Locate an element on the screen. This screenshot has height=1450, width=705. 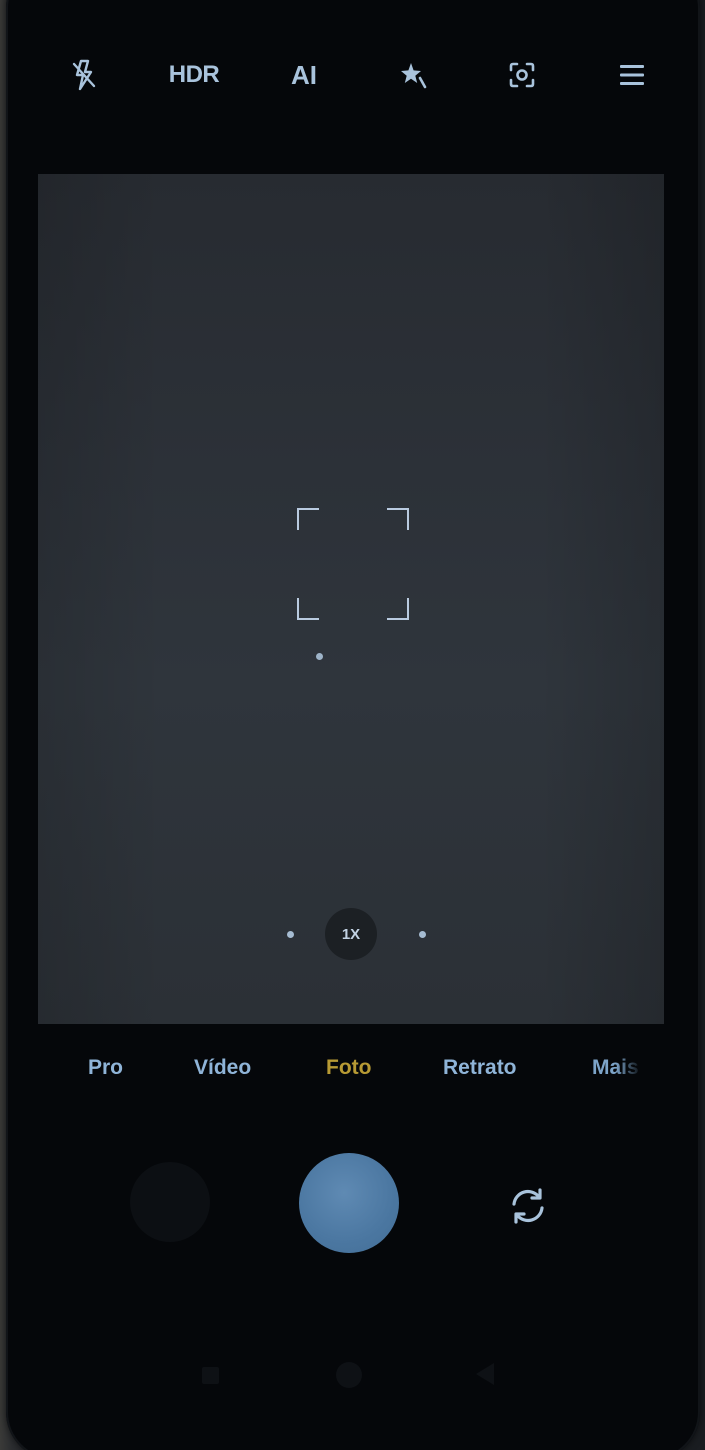
hdr-button: HDR is located at coordinates (194, 75).